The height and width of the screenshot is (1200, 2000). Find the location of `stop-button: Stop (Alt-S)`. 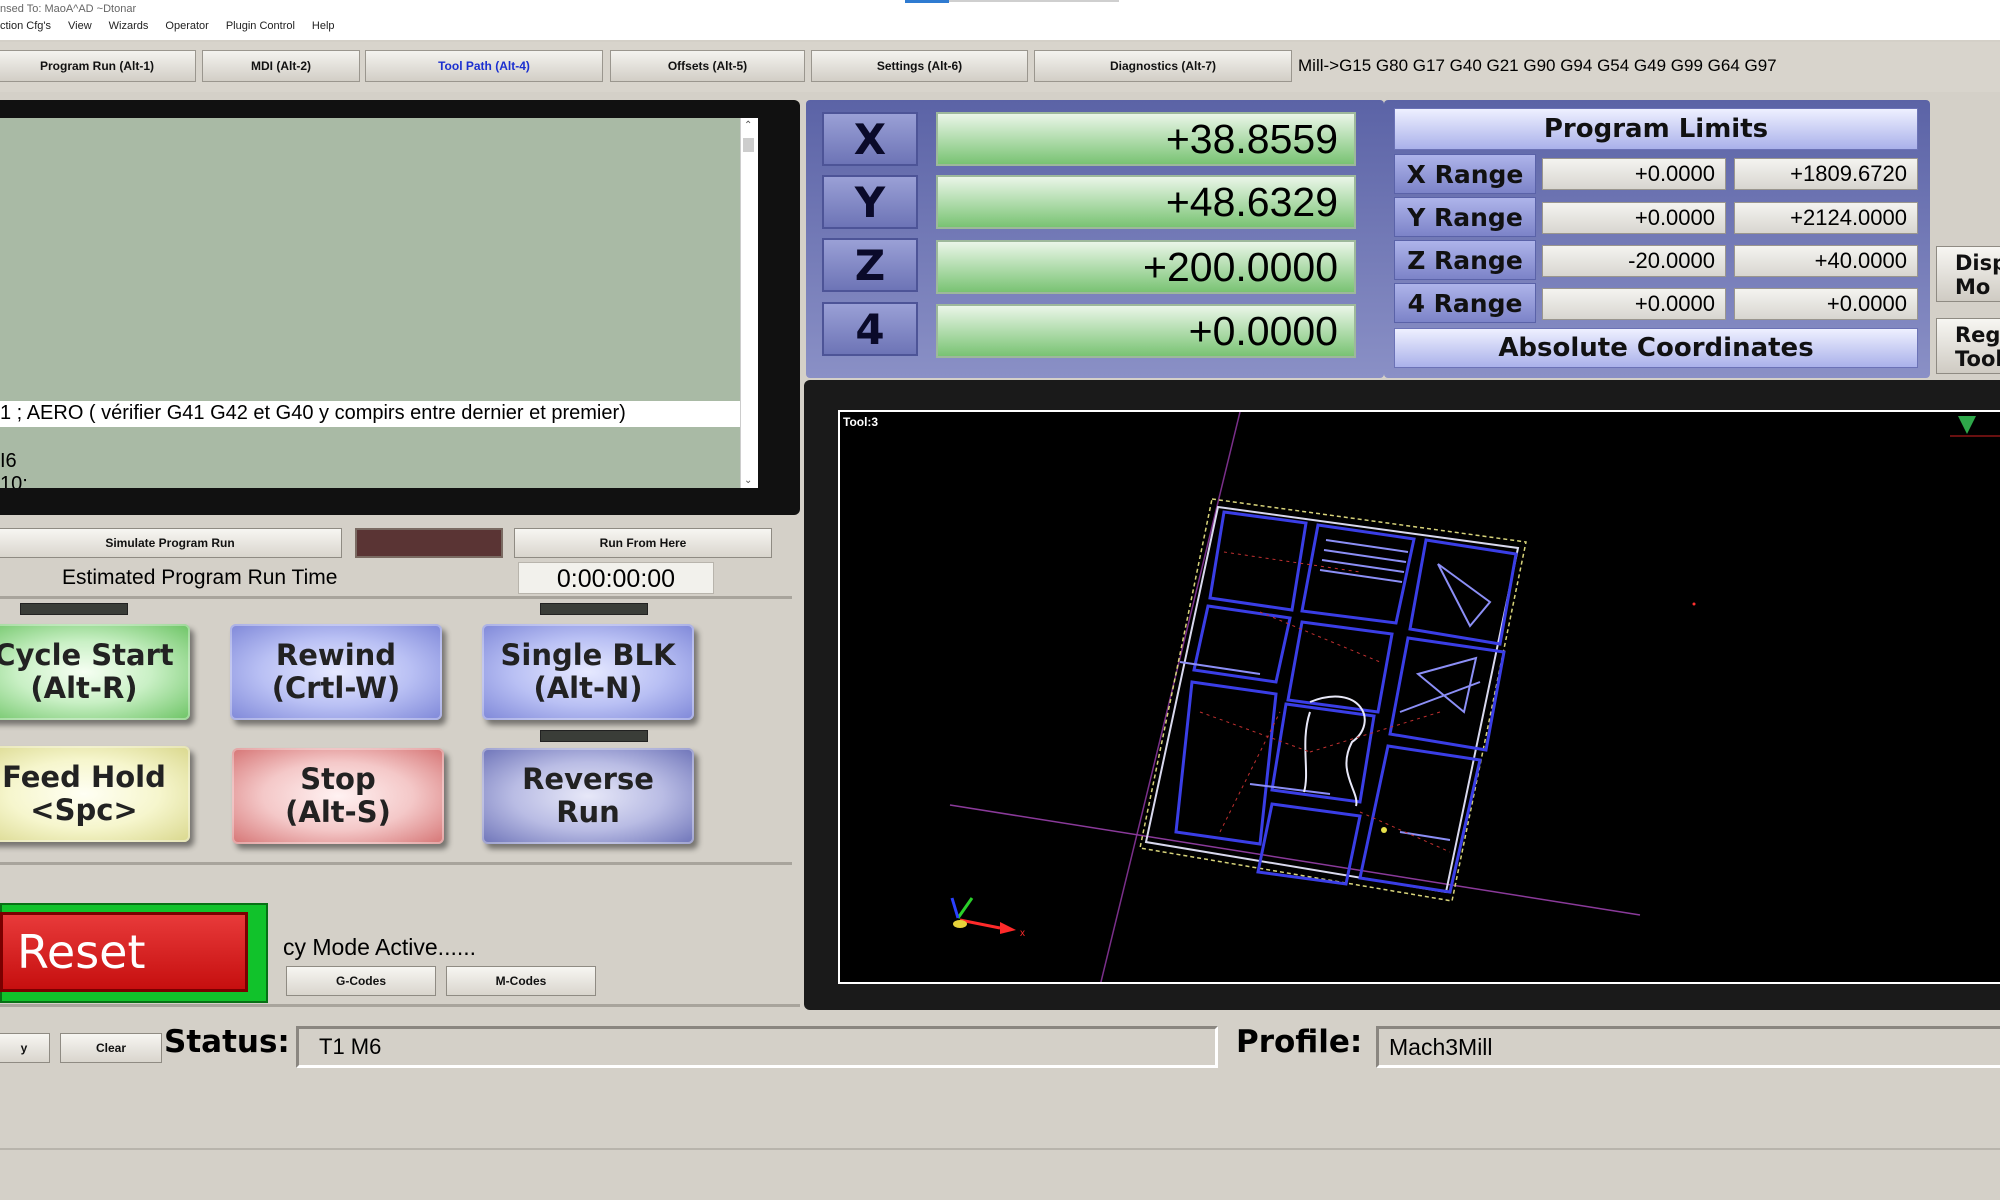

stop-button: Stop (Alt-S) is located at coordinates (338, 796).